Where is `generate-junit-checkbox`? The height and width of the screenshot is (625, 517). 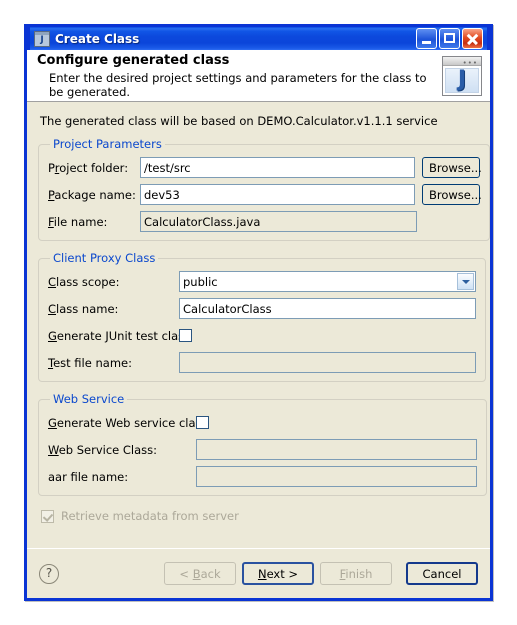
generate-junit-checkbox is located at coordinates (185, 335).